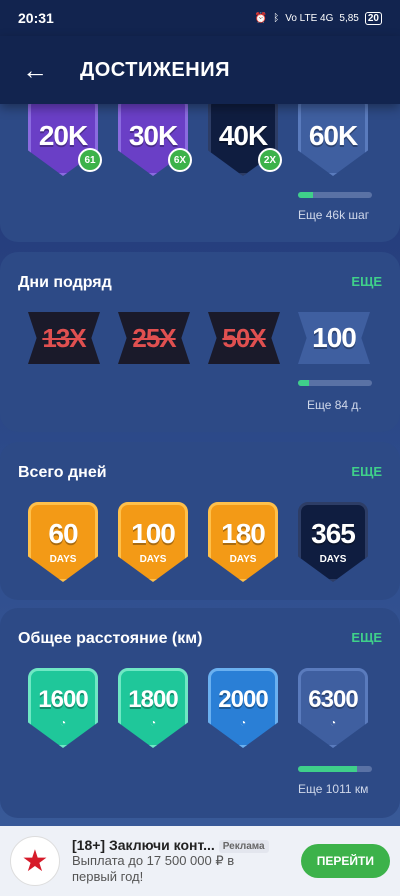 The image size is (400, 896). I want to click on status-time: 20:31, so click(36, 18).